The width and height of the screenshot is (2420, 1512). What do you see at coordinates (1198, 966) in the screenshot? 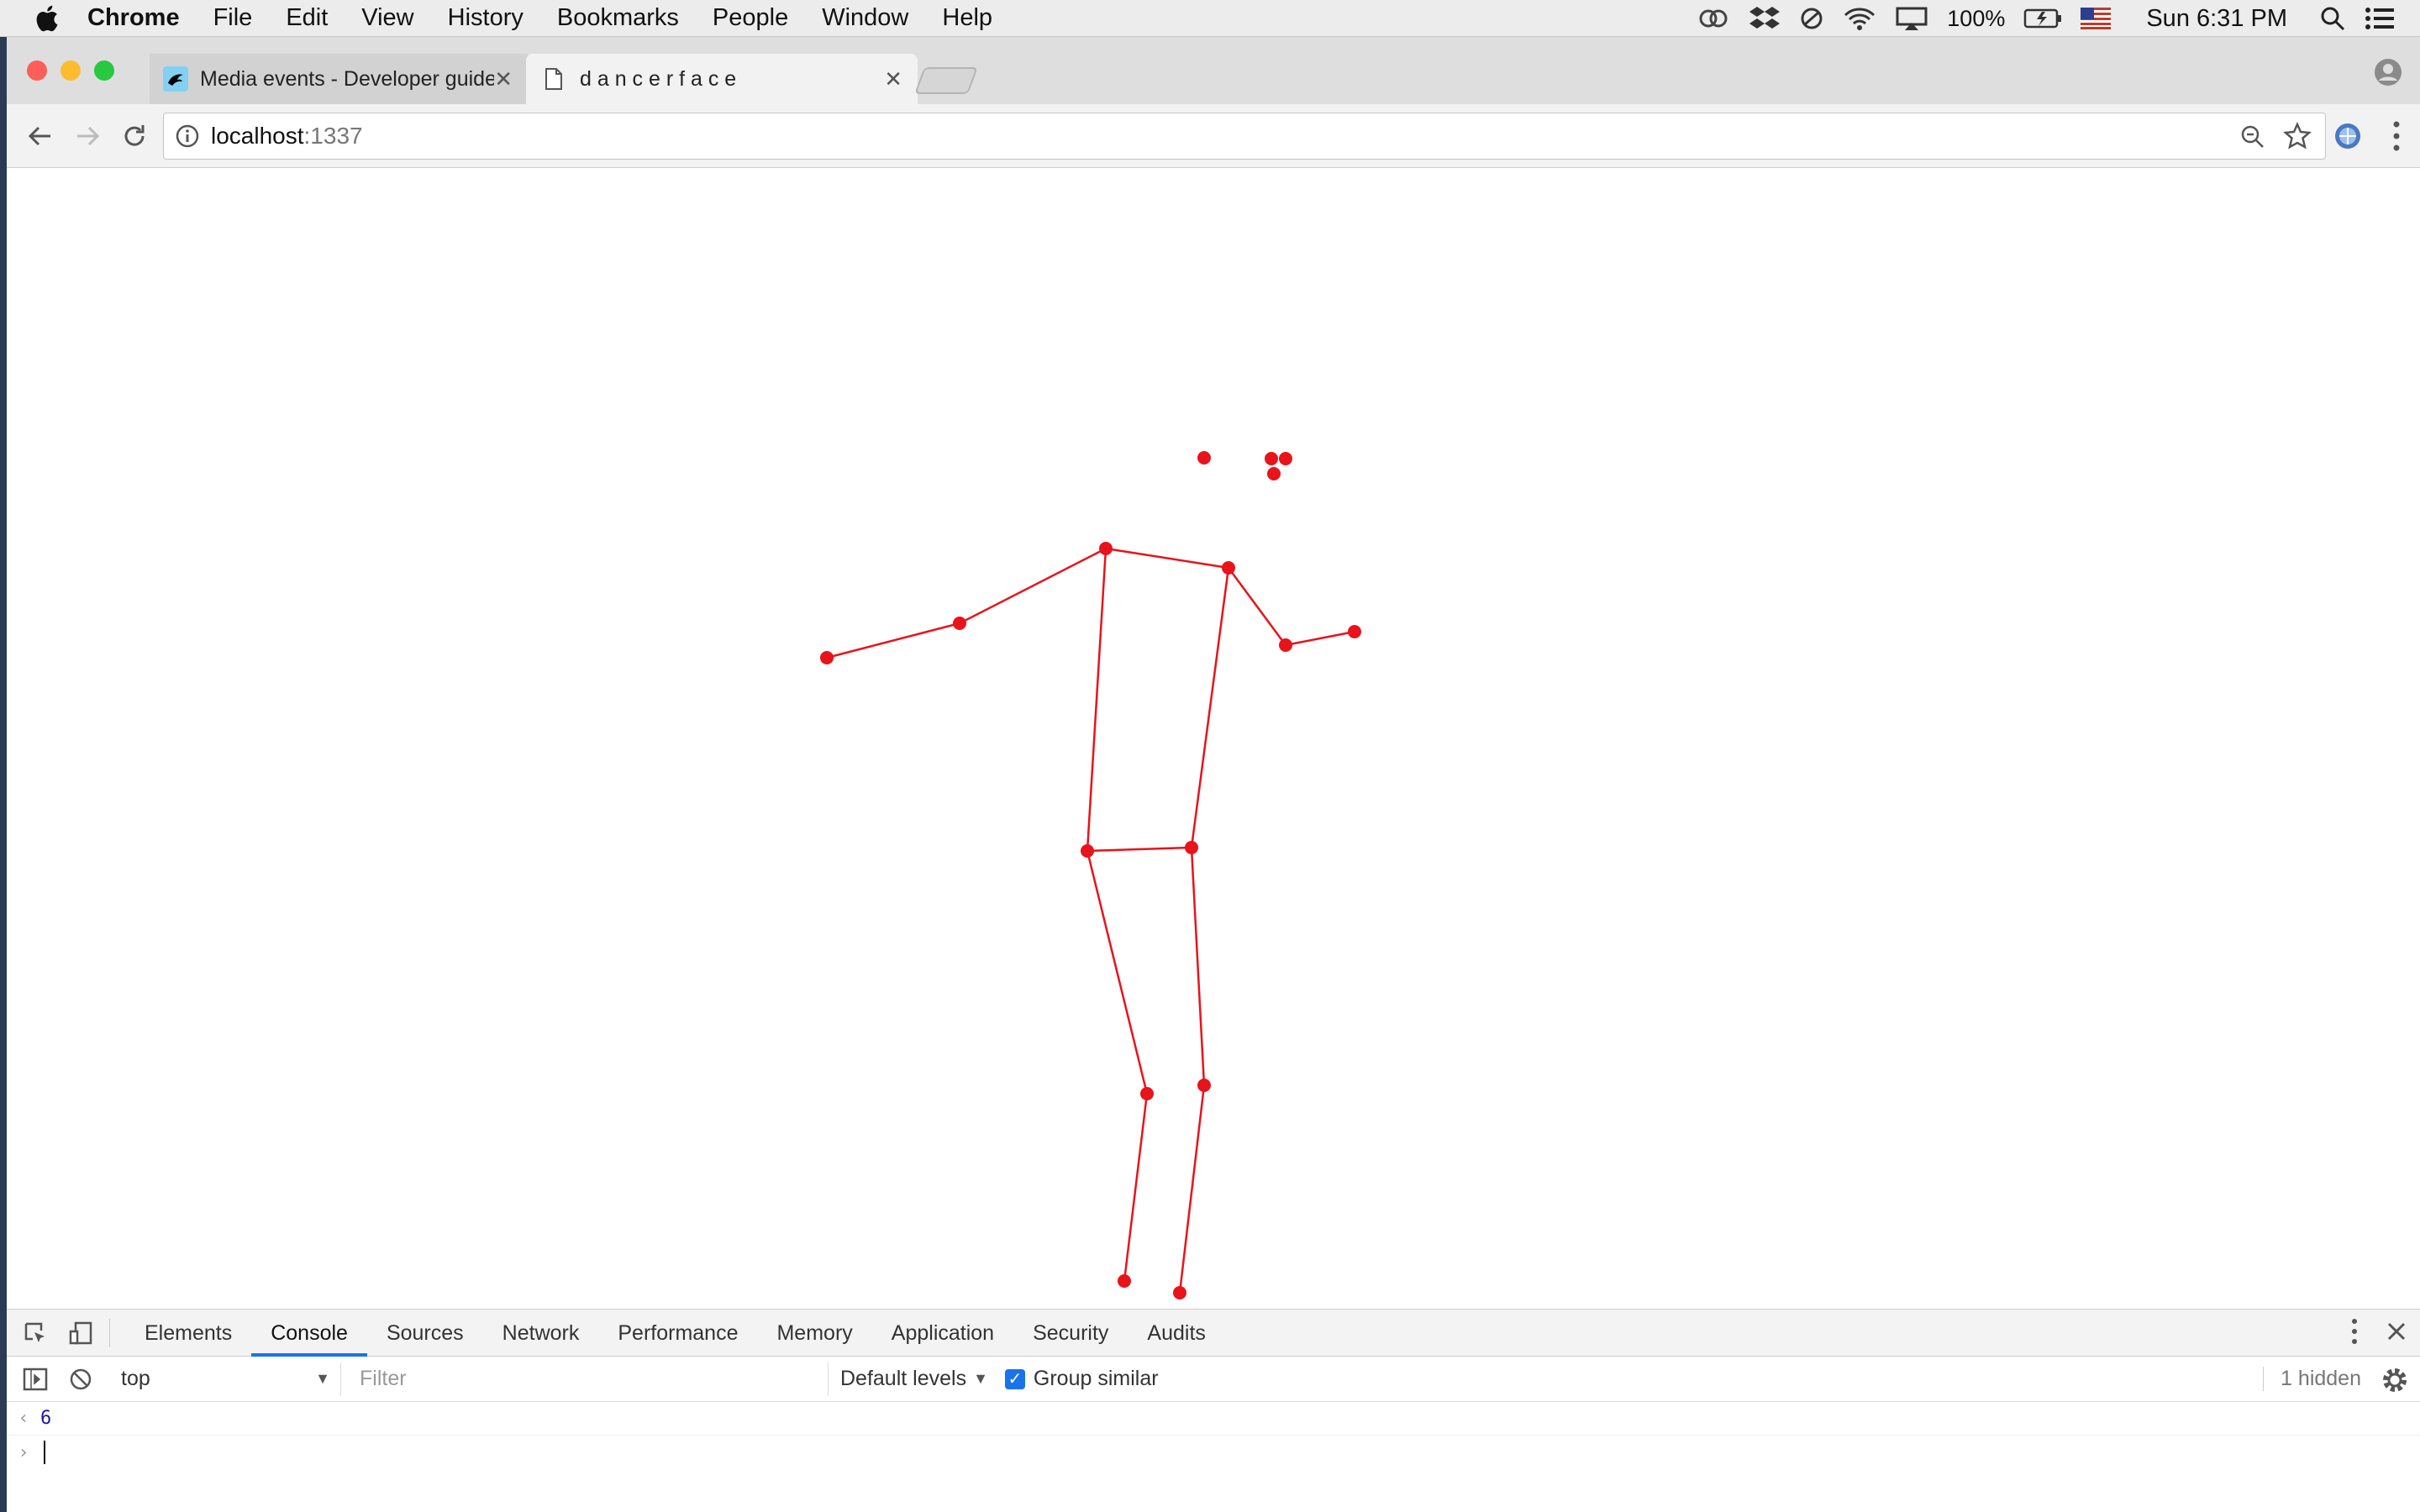
I see `skeleton-bone-rHip-rKnee` at bounding box center [1198, 966].